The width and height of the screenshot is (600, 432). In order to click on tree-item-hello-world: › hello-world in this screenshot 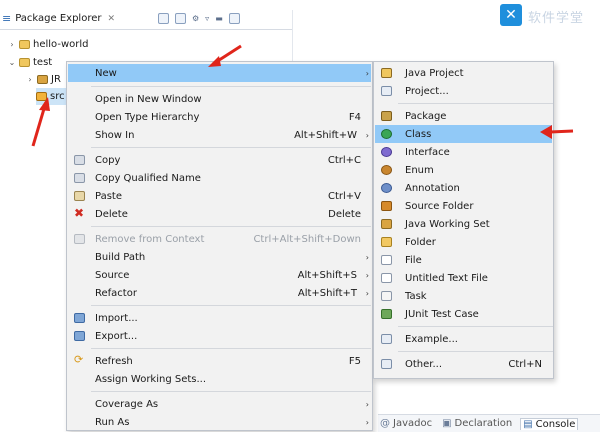, I will do `click(48, 44)`.